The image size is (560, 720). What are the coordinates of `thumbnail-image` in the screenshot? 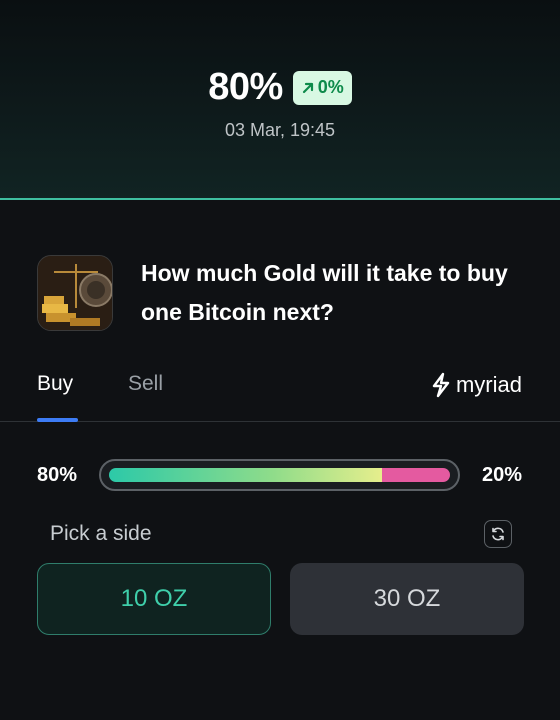 It's located at (75, 293).